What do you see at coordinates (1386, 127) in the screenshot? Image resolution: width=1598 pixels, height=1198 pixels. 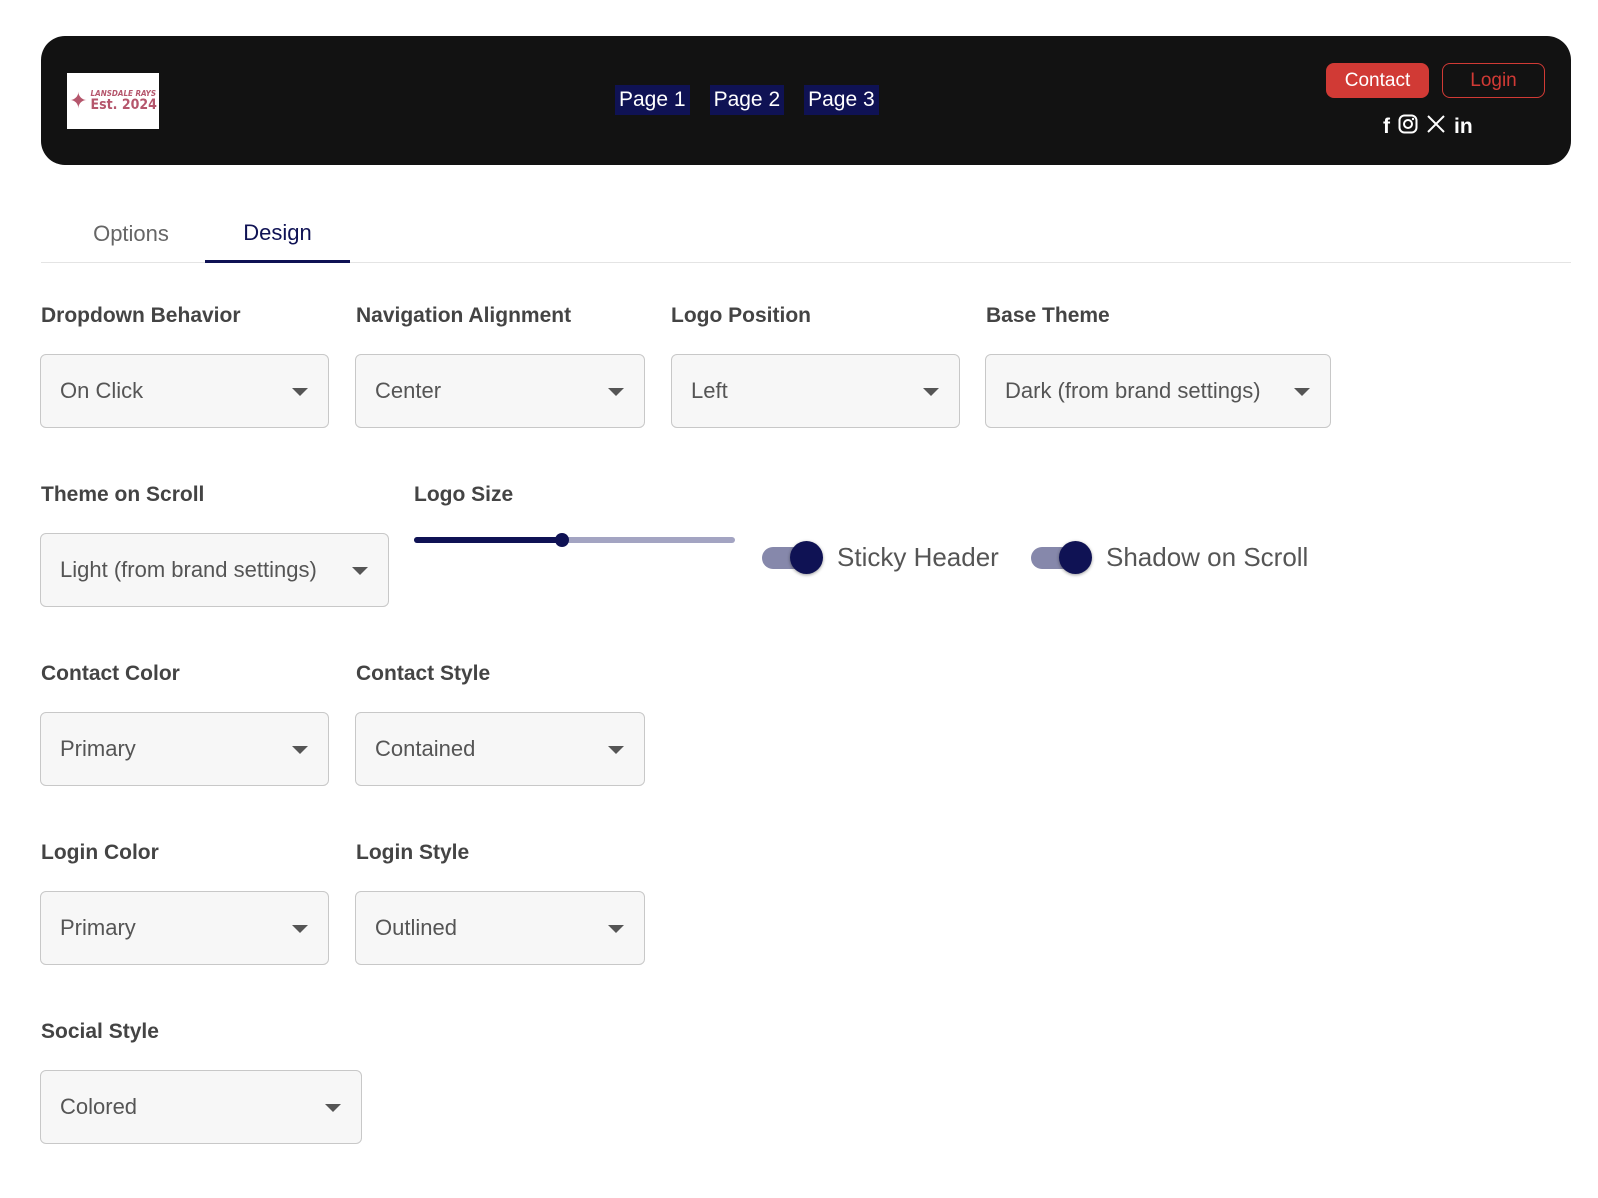 I see `facebook-icon: f` at bounding box center [1386, 127].